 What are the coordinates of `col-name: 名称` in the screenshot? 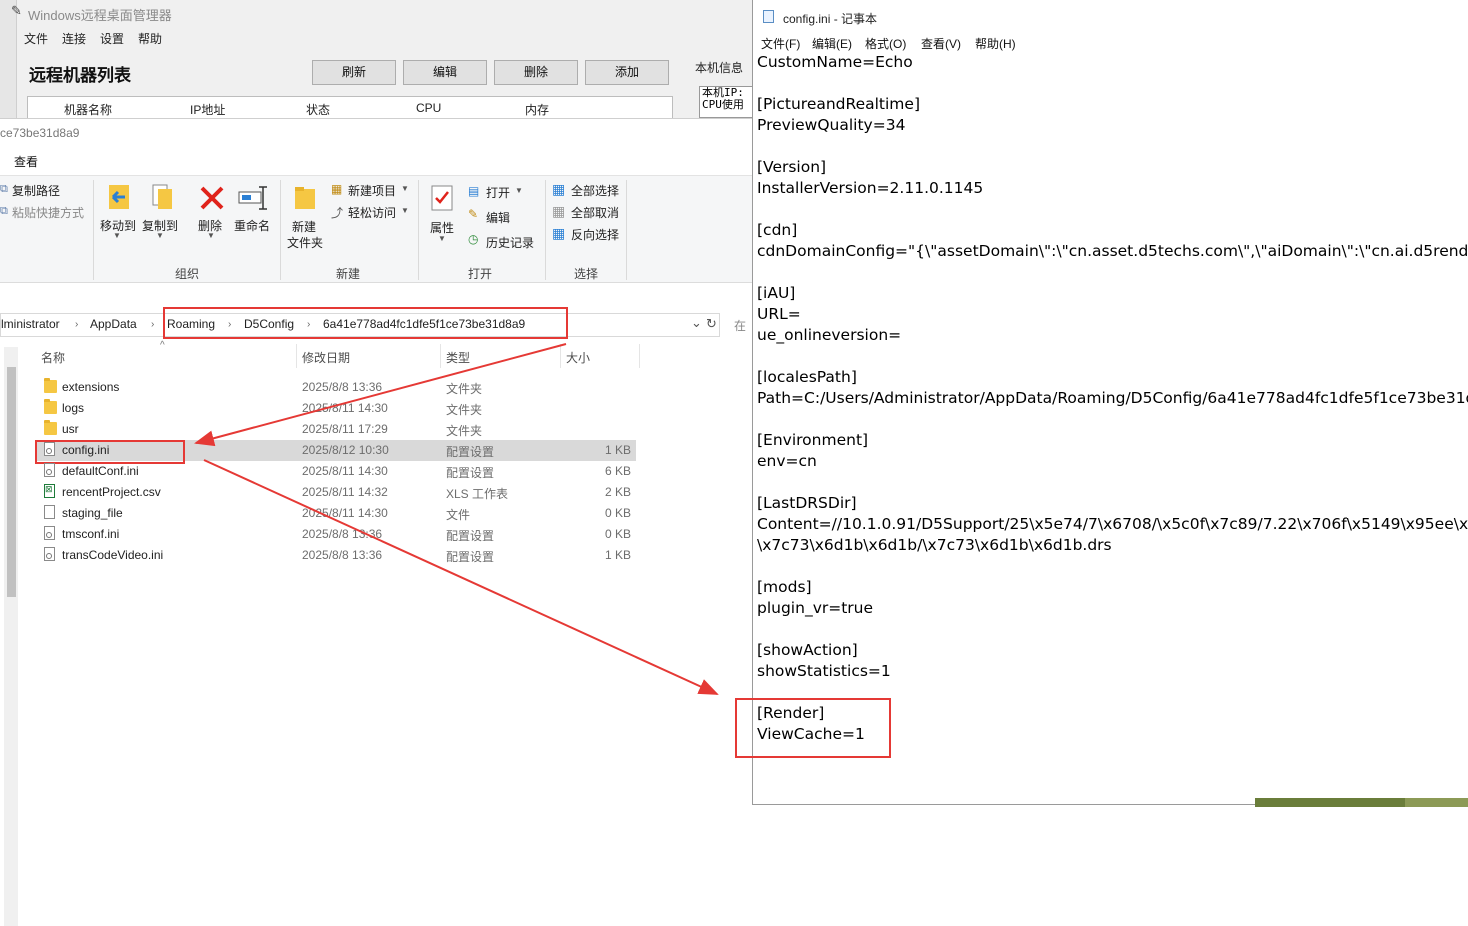 It's located at (53, 357).